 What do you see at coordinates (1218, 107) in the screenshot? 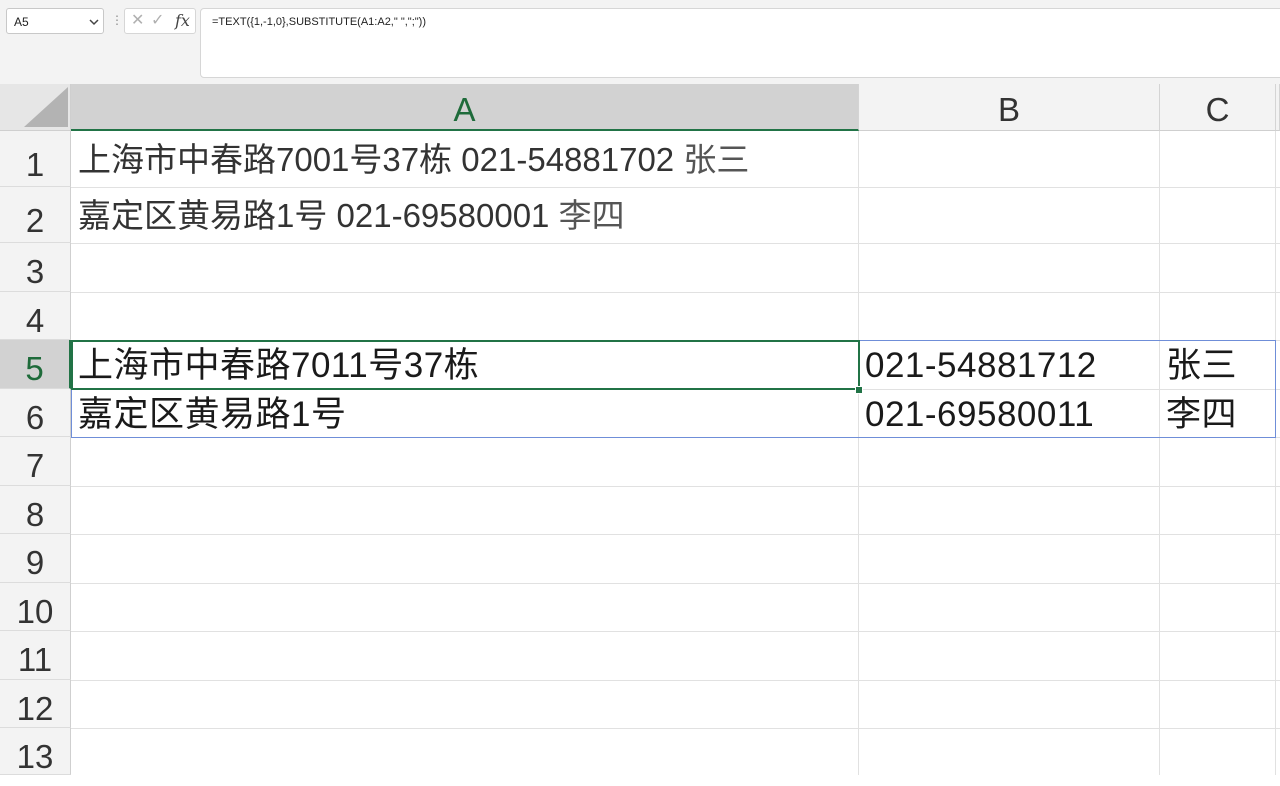
I see `column-header-c: C` at bounding box center [1218, 107].